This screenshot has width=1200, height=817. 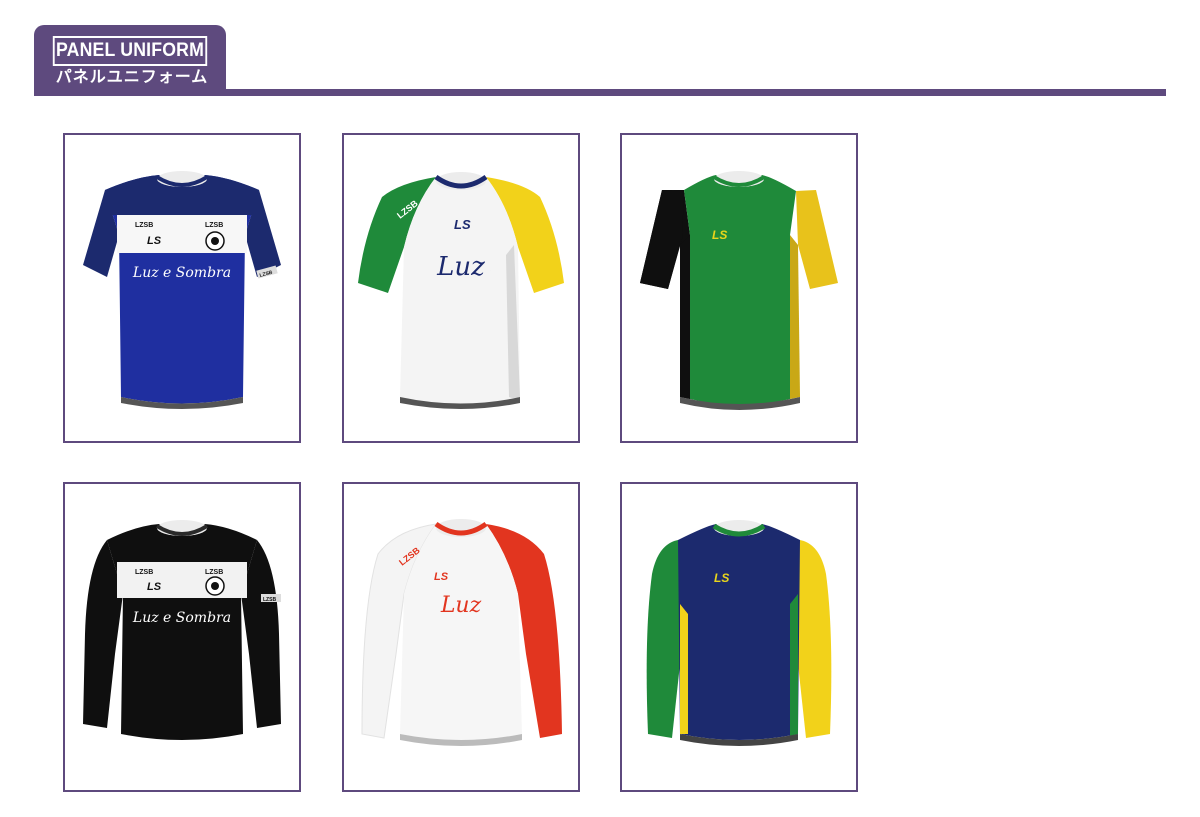 I want to click on jersey-illustration-2: LZSB LS Luz, so click(x=461, y=290).